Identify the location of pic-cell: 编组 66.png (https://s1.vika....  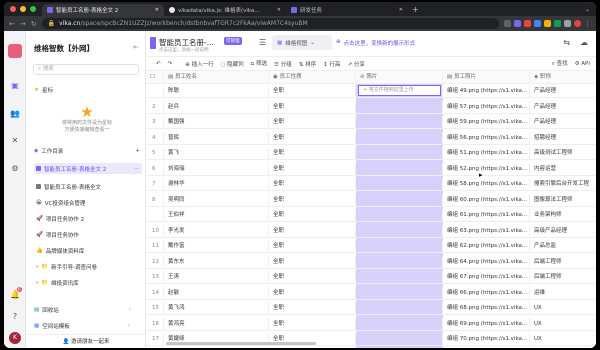
(486, 293).